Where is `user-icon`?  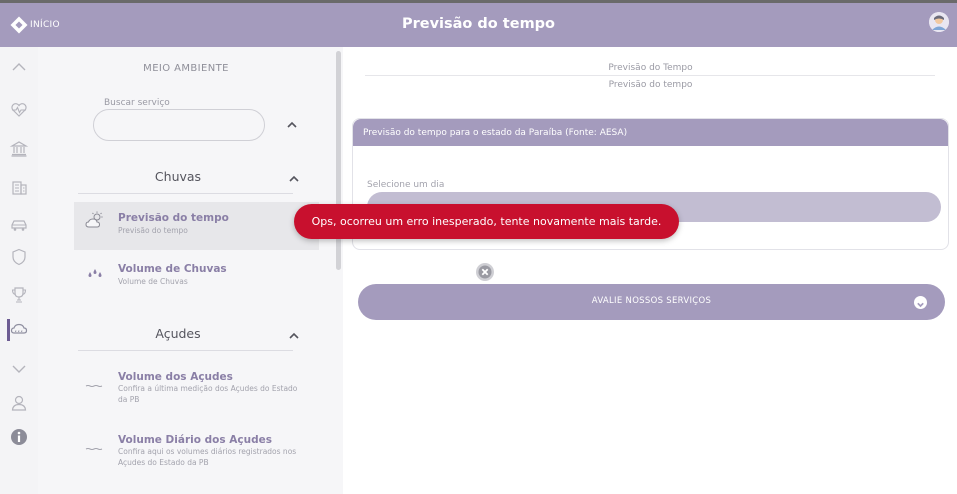
user-icon is located at coordinates (19, 403).